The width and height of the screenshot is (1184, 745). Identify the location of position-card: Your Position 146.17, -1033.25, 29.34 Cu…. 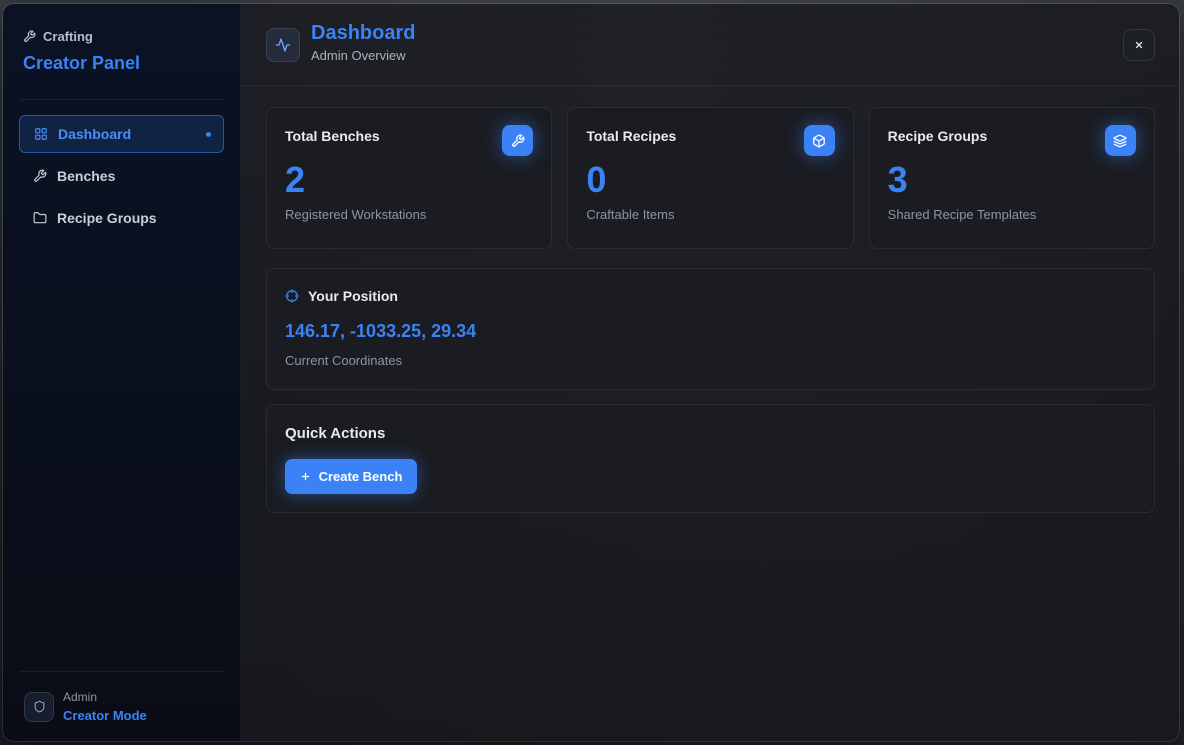
(710, 329).